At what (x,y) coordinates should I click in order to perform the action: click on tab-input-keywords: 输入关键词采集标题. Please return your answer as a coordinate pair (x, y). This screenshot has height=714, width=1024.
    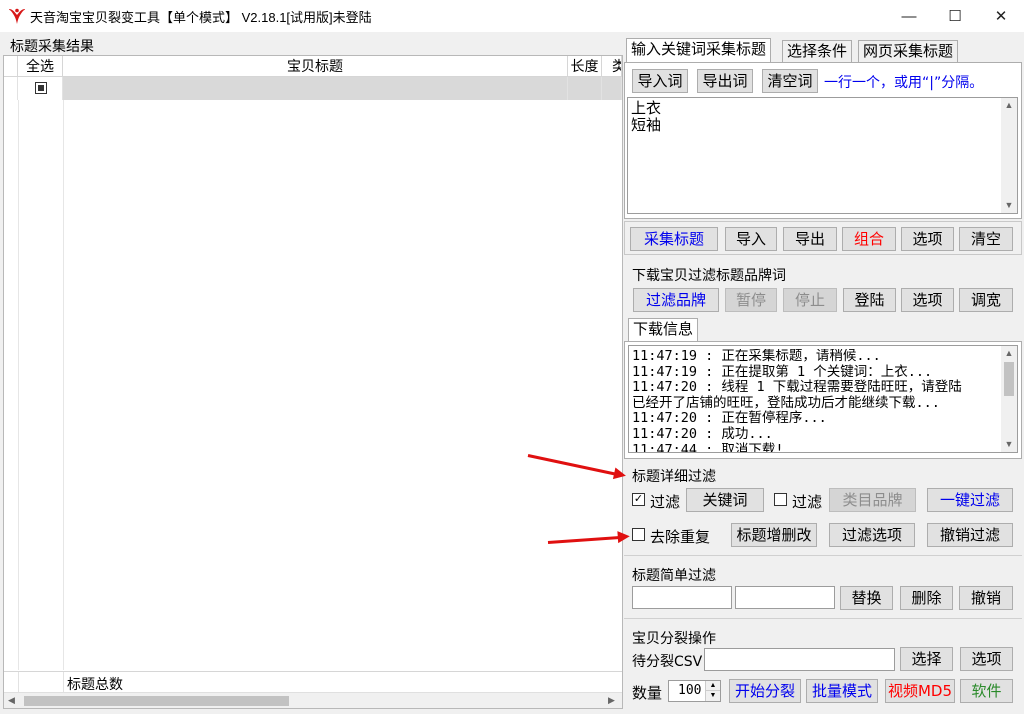
    Looking at the image, I should click on (699, 50).